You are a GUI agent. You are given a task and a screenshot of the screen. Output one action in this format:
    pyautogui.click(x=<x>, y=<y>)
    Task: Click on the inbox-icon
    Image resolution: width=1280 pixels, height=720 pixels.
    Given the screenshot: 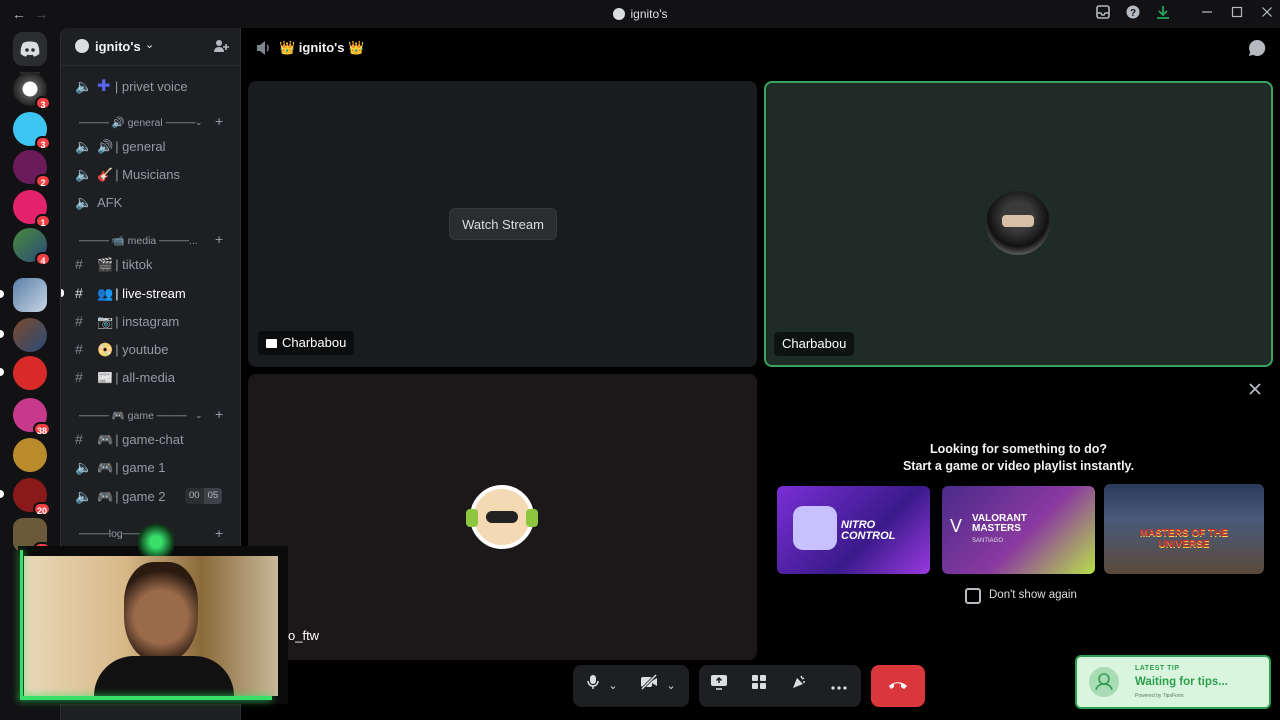 What is the action you would take?
    pyautogui.click(x=1103, y=14)
    